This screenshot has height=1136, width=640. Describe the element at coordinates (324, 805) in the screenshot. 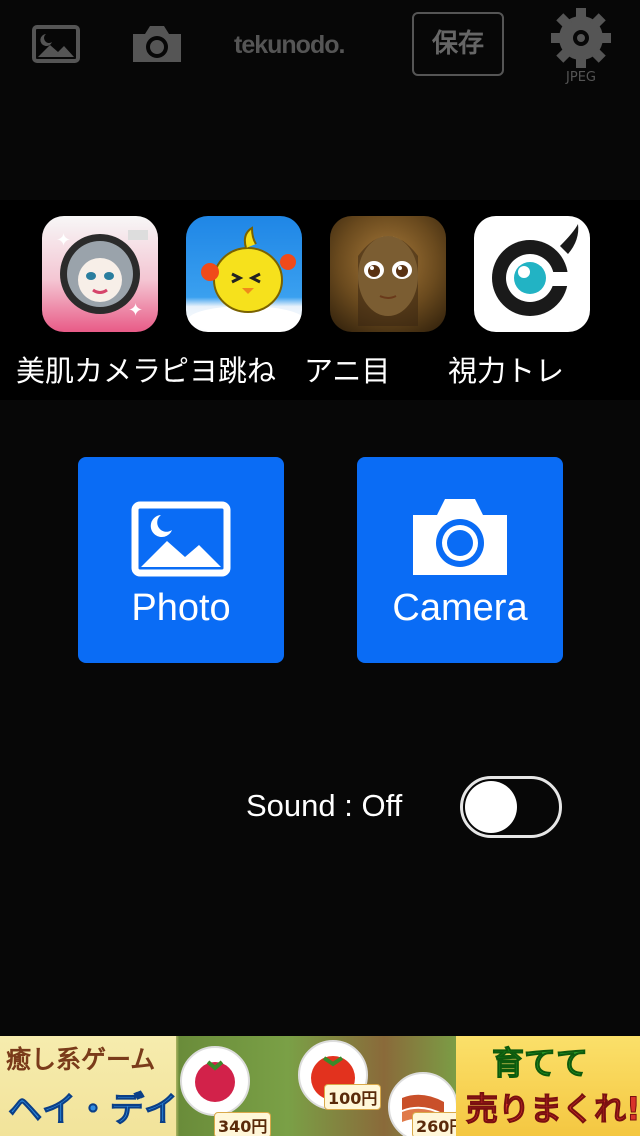

I see `sound-label: Sound : Off` at that location.